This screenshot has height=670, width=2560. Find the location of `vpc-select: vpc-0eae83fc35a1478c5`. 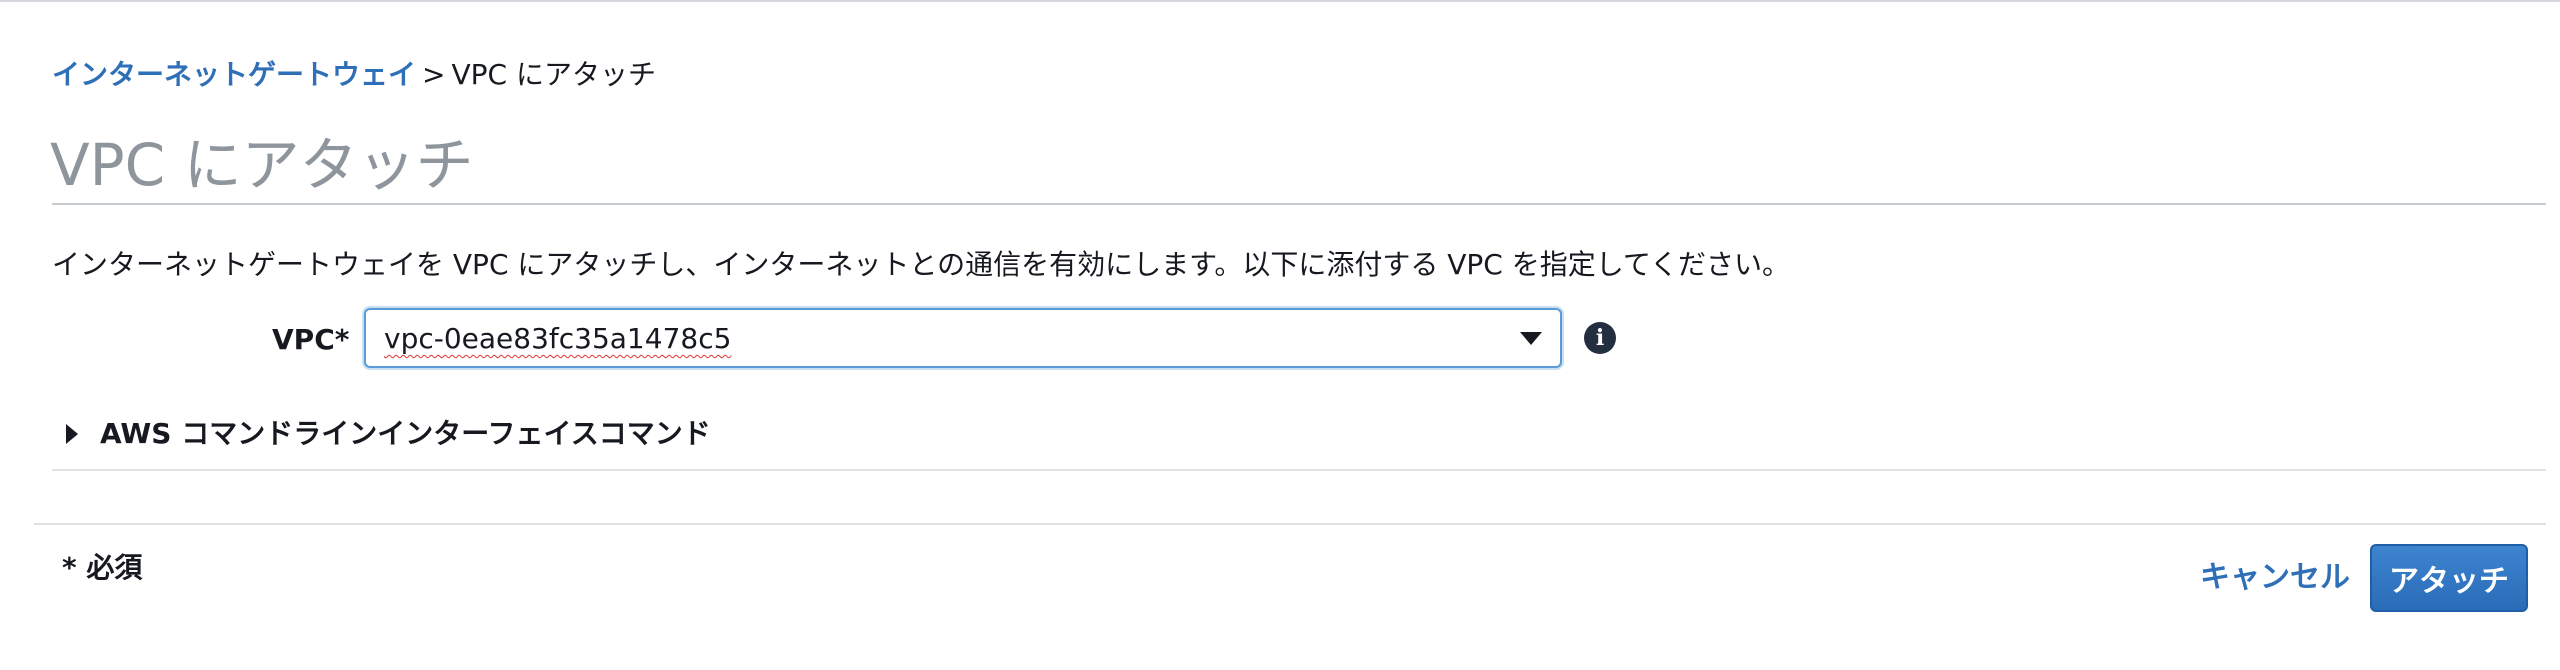

vpc-select: vpc-0eae83fc35a1478c5 is located at coordinates (963, 338).